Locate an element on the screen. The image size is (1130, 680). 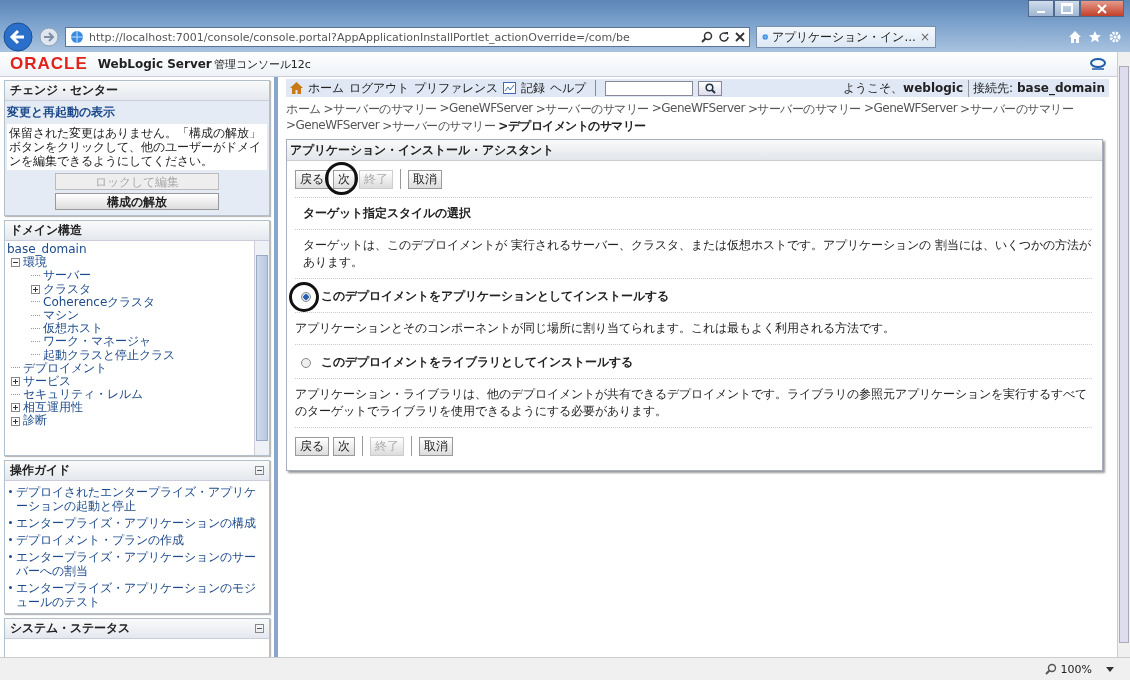
welcome-text: ようこそ、weblogic is located at coordinates (903, 88).